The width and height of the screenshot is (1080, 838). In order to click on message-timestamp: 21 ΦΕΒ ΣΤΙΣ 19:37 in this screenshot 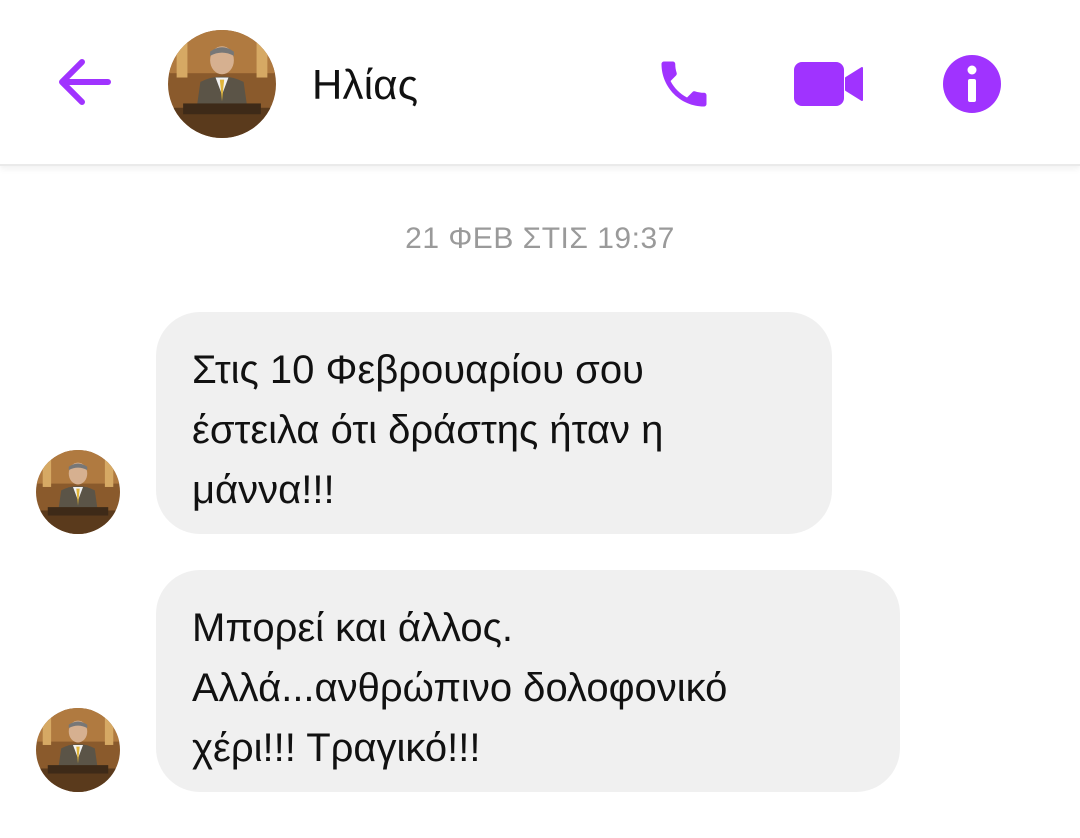, I will do `click(540, 238)`.